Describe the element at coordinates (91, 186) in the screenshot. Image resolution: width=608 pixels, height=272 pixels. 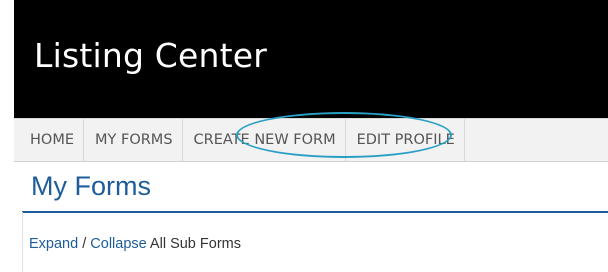
I see `page-title: My Forms` at that location.